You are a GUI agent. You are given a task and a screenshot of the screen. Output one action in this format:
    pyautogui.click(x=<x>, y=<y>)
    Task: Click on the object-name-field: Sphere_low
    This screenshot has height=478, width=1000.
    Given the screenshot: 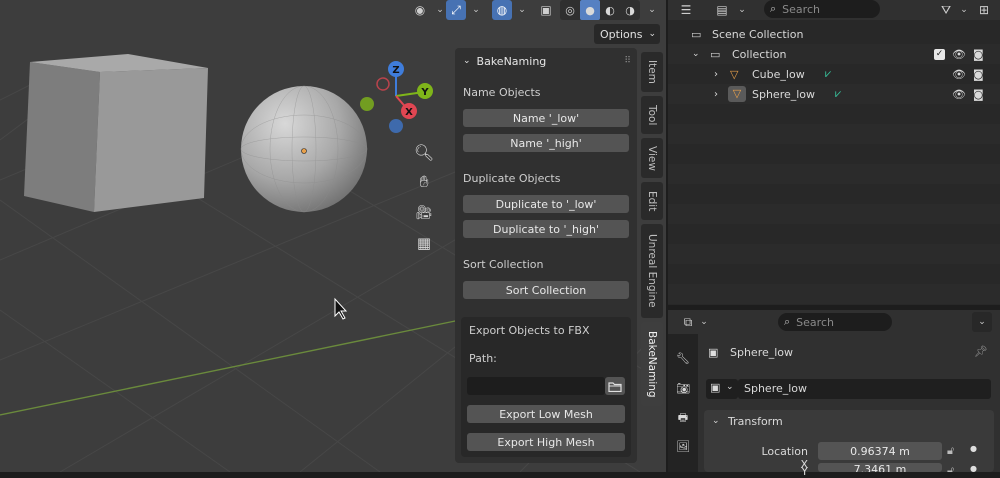 What is the action you would take?
    pyautogui.click(x=864, y=389)
    